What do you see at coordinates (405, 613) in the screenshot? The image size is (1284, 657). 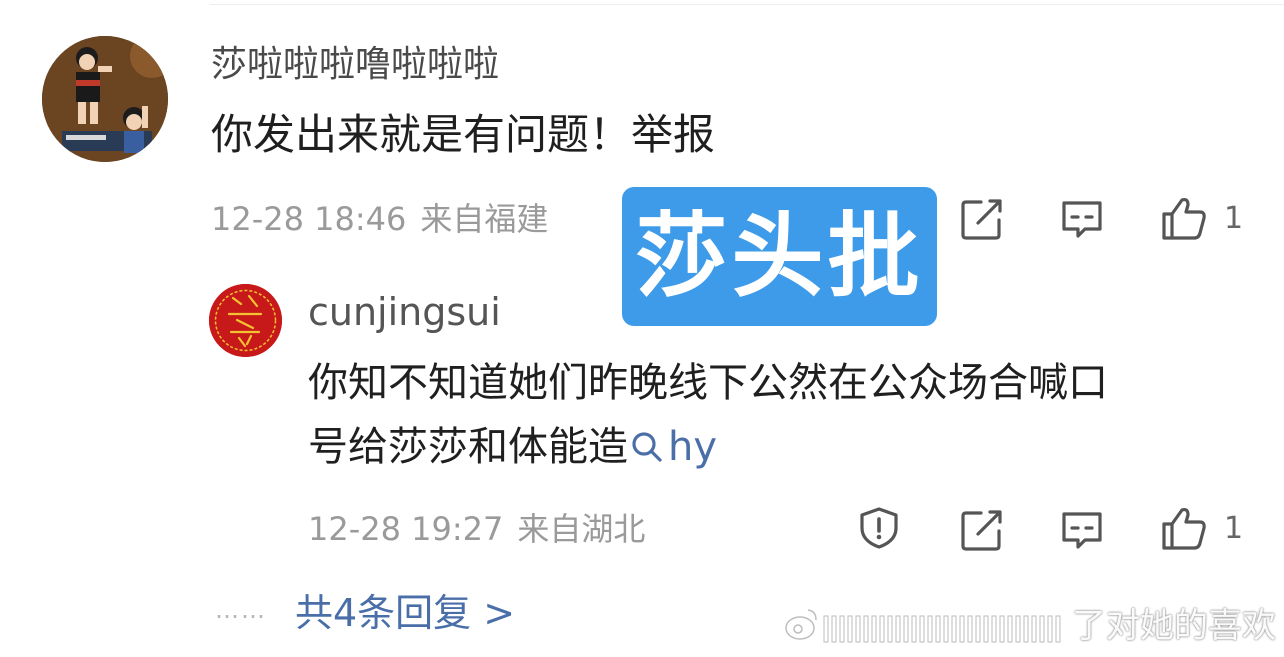 I see `more-replies-label: 共4条回复 >` at bounding box center [405, 613].